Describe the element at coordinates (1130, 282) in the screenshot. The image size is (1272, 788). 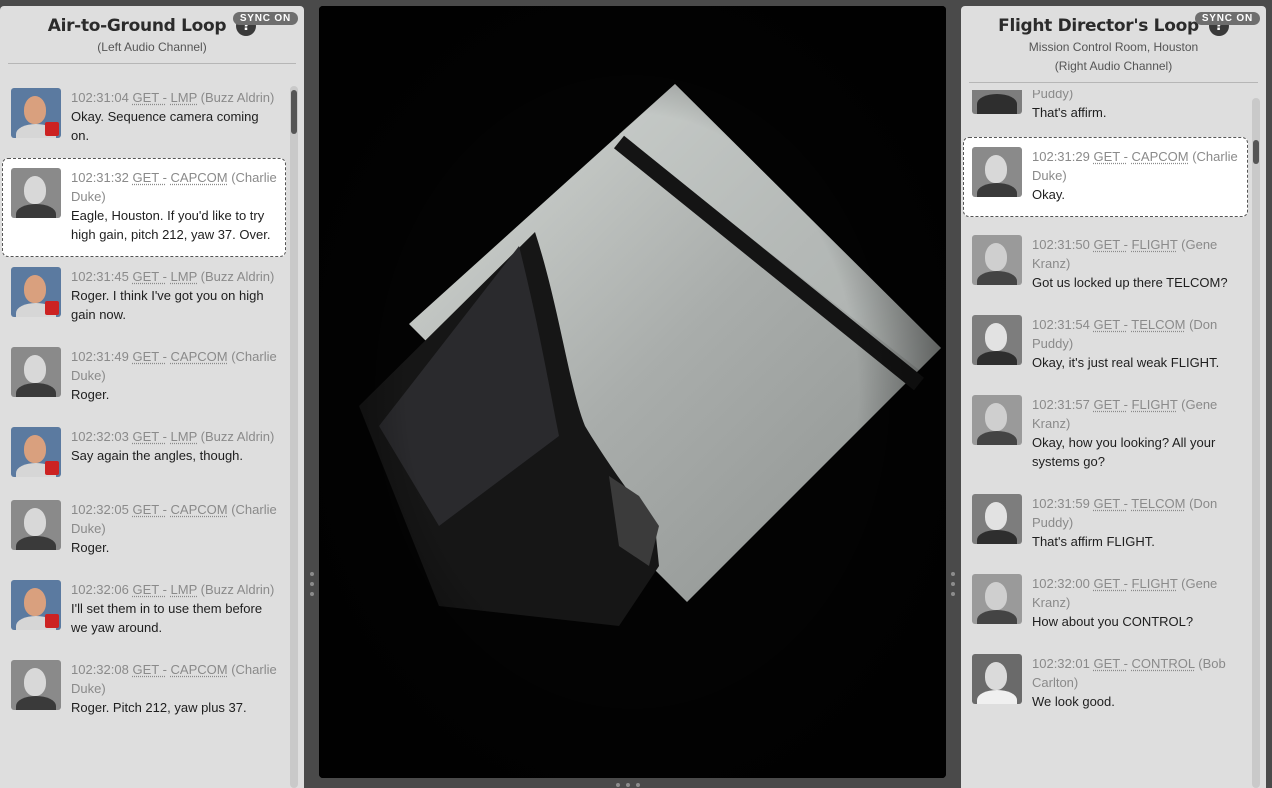
I see `transcript-text: Got us locked up there TELCOM?` at that location.